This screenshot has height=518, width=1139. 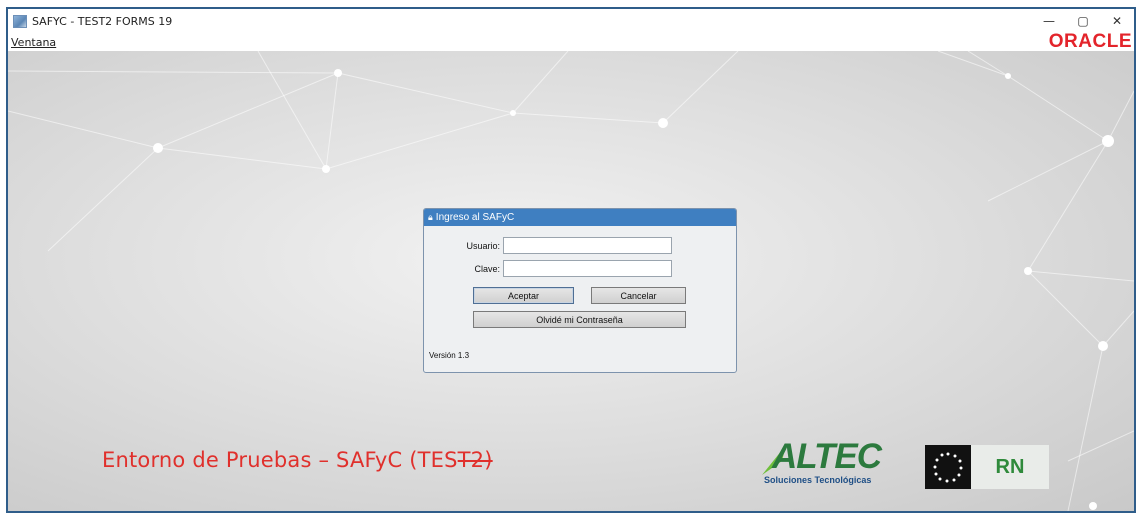 I want to click on environment-banner: Entorno de Pruebas – SAFyC (TEST2), so click(x=297, y=460).